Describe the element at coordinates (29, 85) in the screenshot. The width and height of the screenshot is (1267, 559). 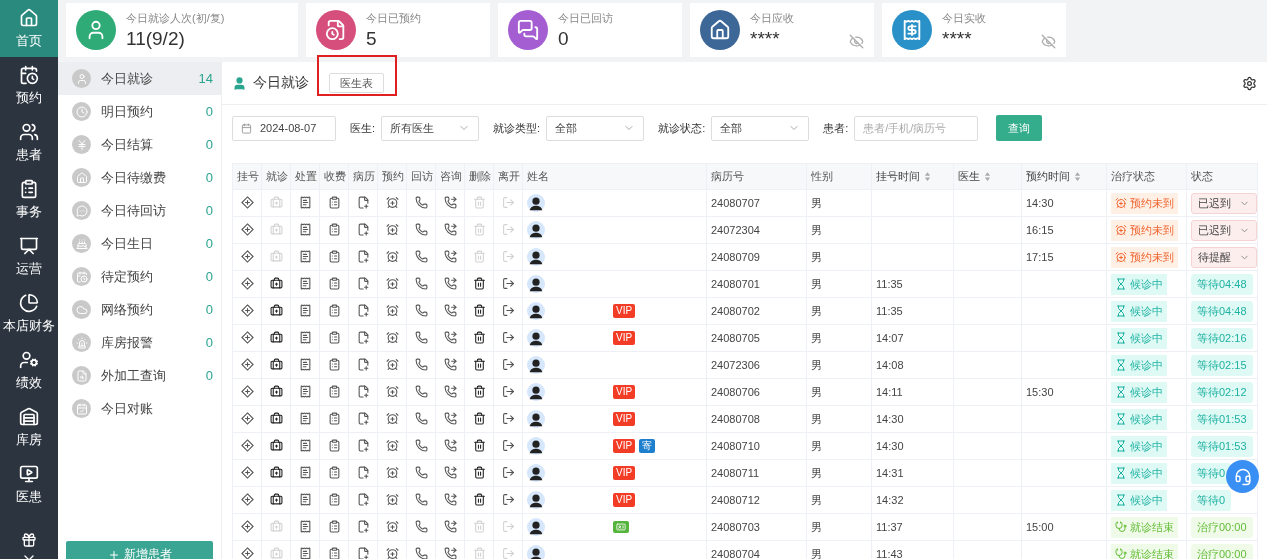
I see `nav-item: 预约` at that location.